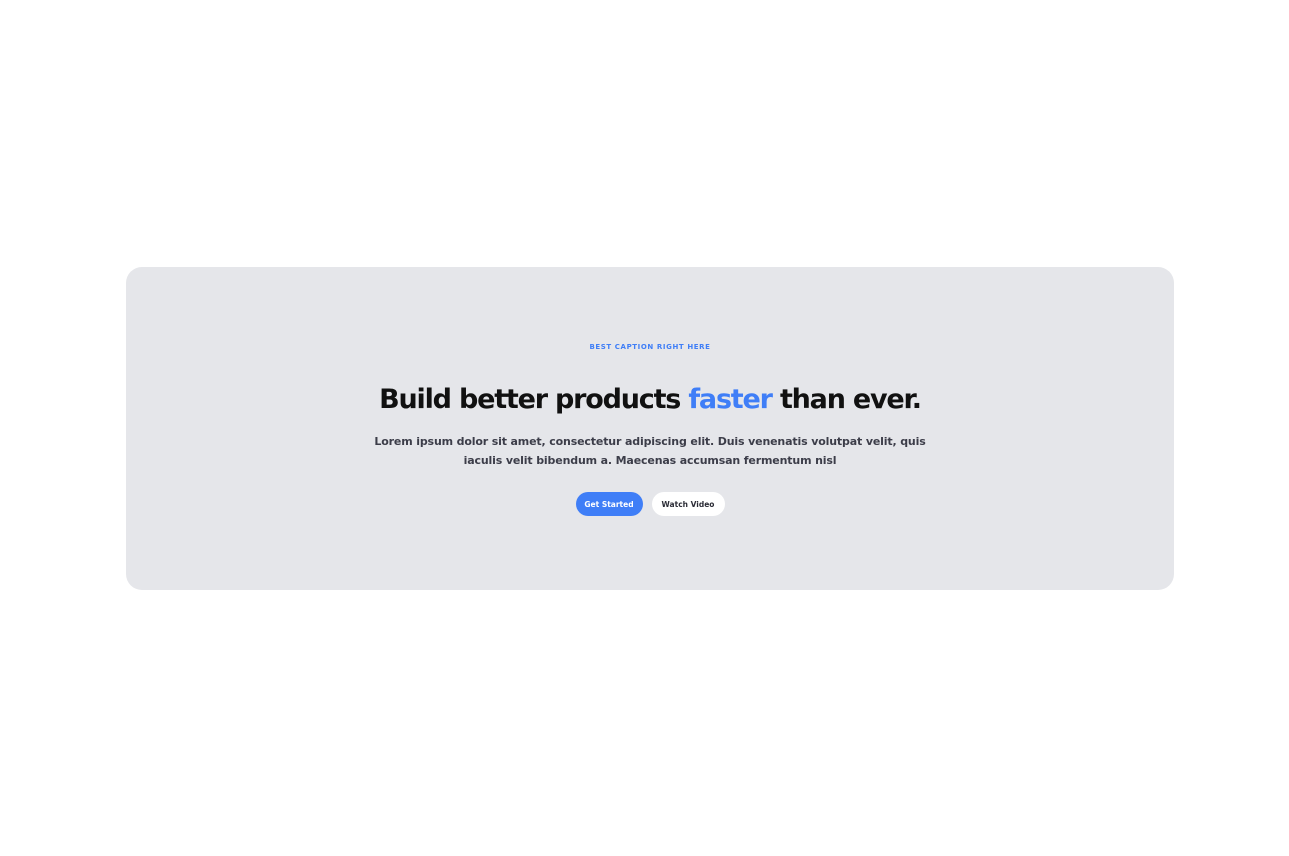  I want to click on headline-text-start: Build better products, so click(534, 399).